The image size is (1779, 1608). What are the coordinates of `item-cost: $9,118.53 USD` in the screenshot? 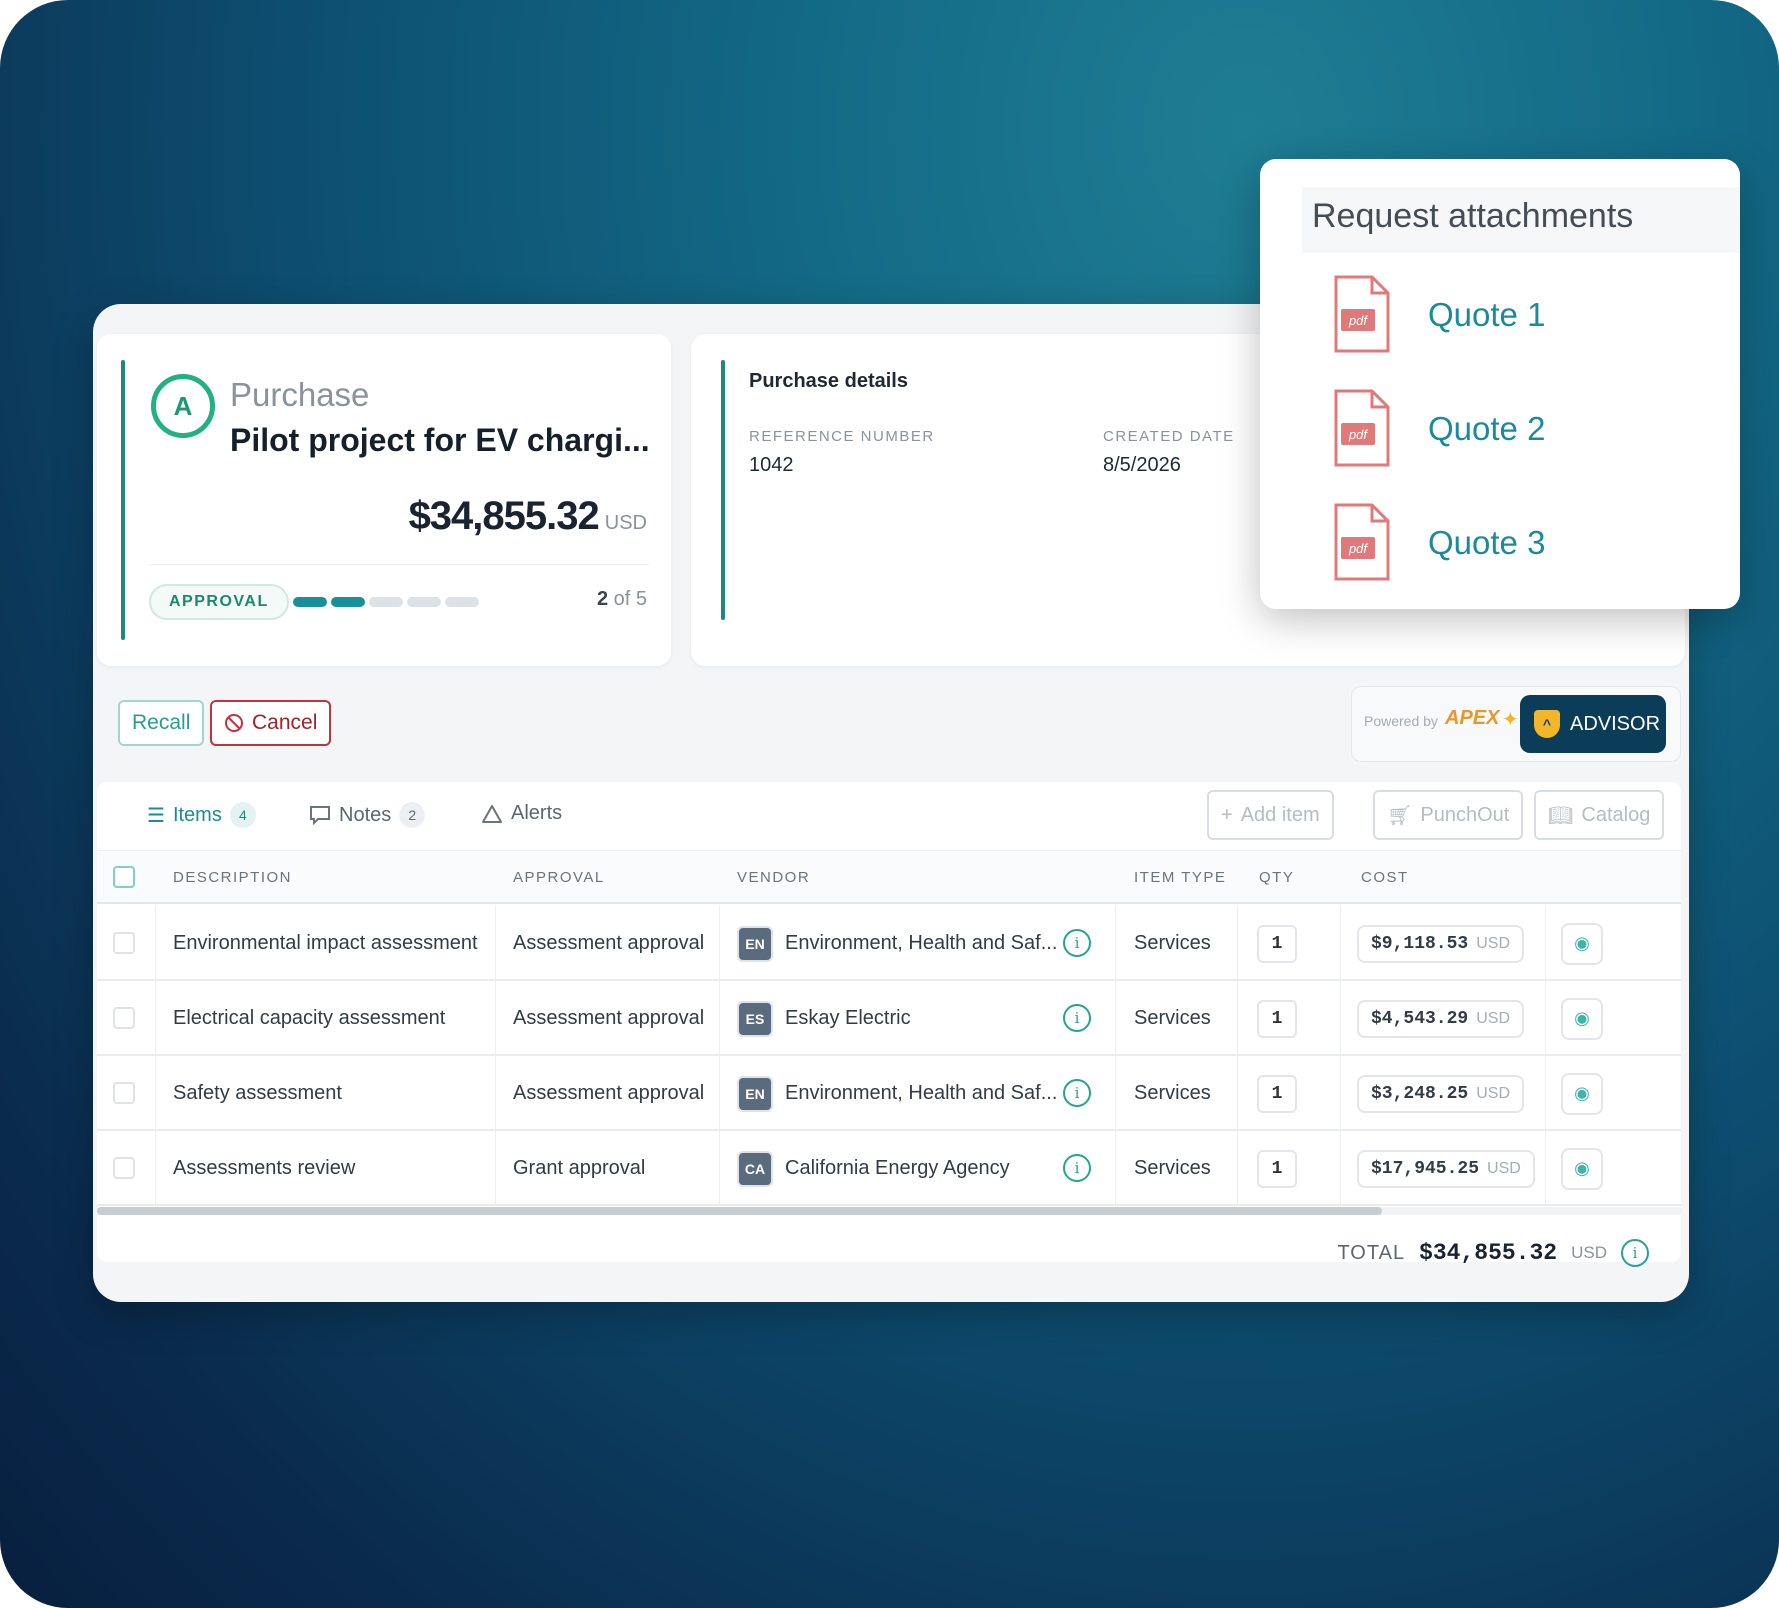 It's located at (1440, 943).